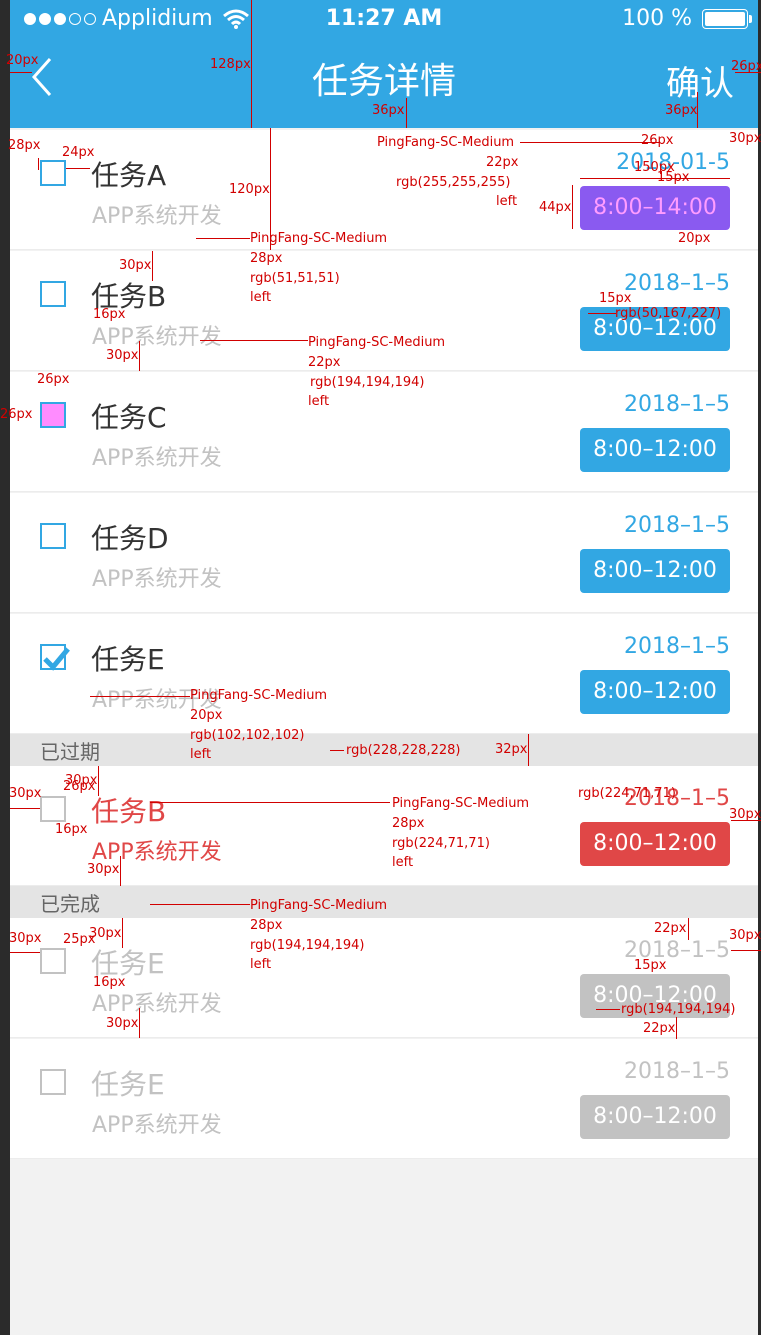 This screenshot has height=1335, width=761. I want to click on anno-label: 24px, so click(78, 152).